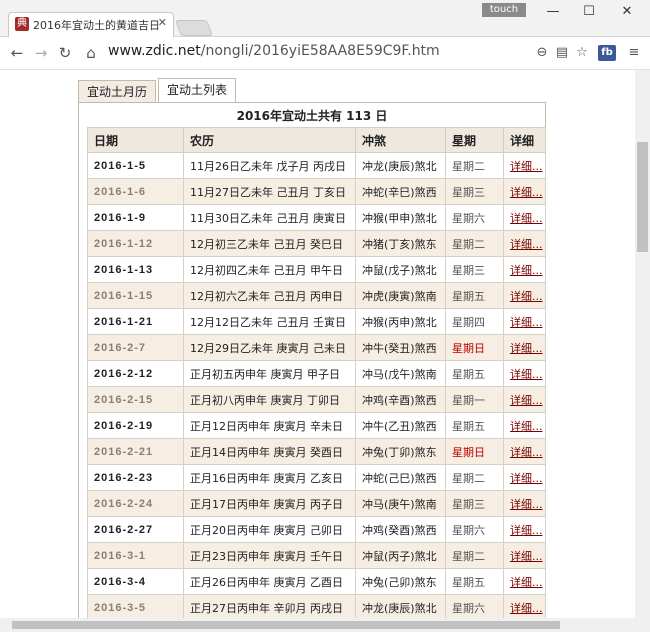  Describe the element at coordinates (269, 140) in the screenshot. I see `col-header-lunar: 农历` at that location.